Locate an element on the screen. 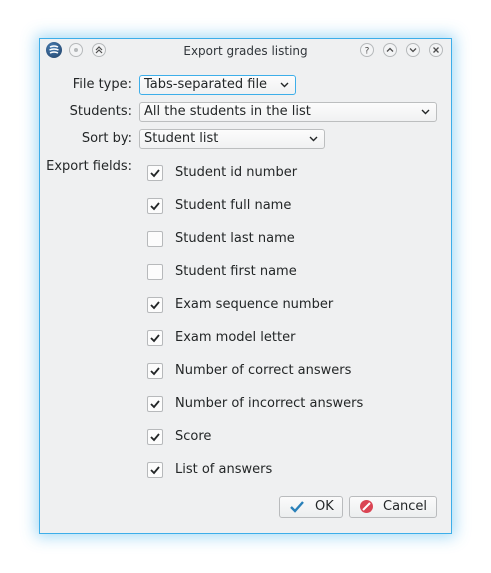 Image resolution: width=491 pixels, height=573 pixels. close-icon is located at coordinates (436, 50).